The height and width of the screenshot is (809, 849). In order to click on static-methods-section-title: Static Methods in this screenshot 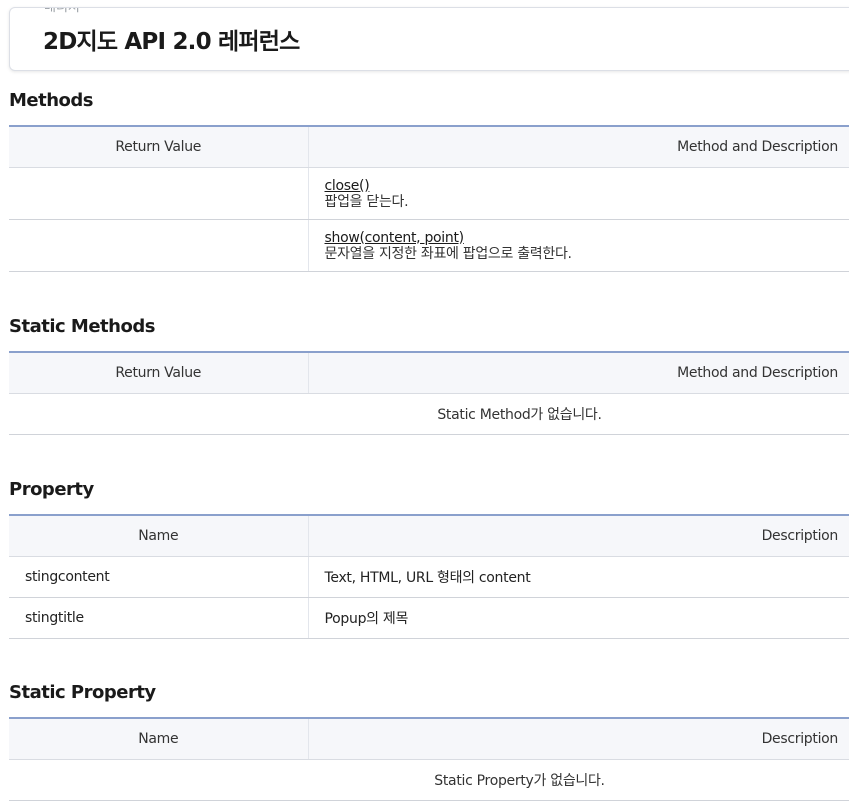, I will do `click(82, 326)`.